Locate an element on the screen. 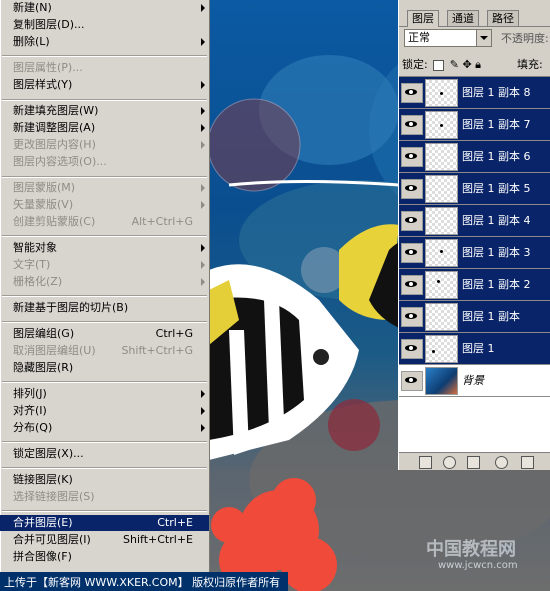  adjustment-layer-icon is located at coordinates (501, 462).